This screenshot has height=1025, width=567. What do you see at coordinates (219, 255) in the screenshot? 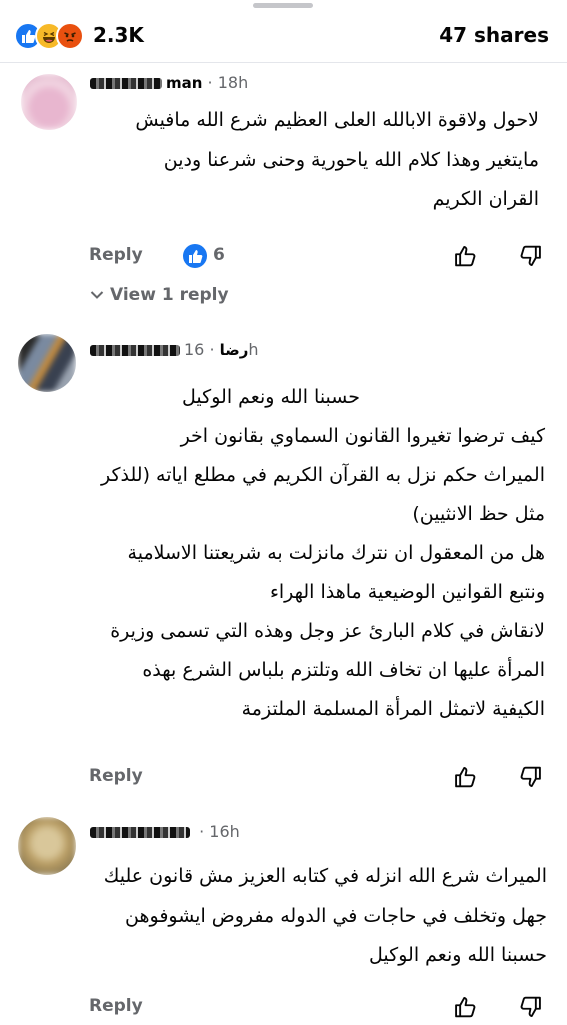
I see `like-count: 6` at bounding box center [219, 255].